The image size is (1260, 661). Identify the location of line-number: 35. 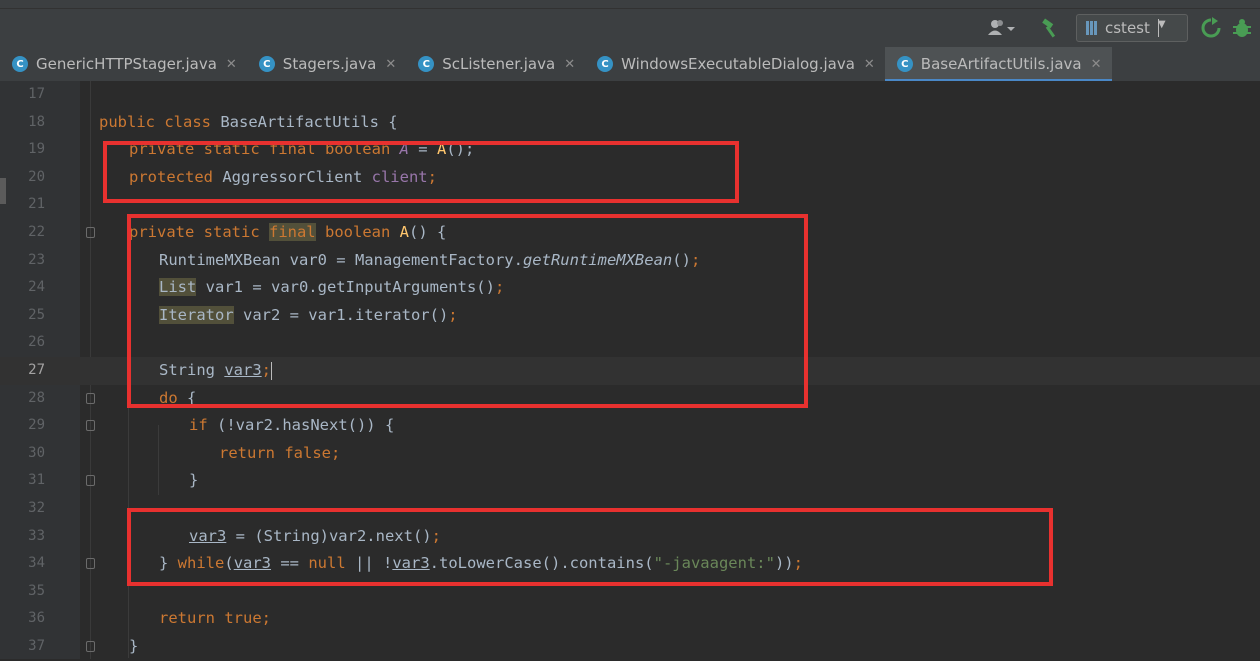
(36, 590).